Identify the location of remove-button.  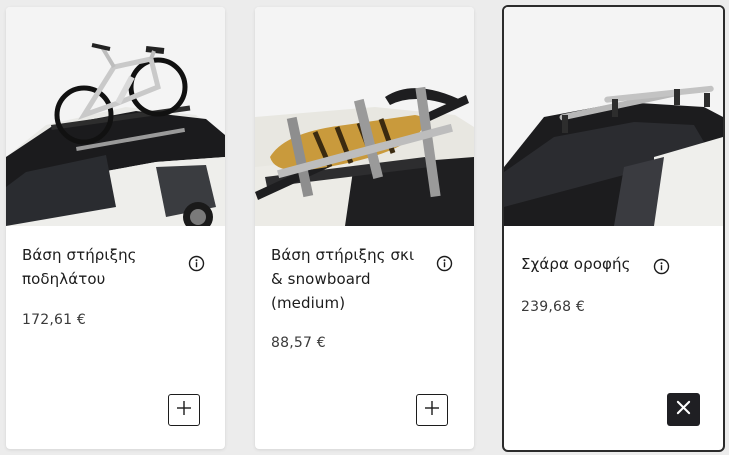
(683, 409).